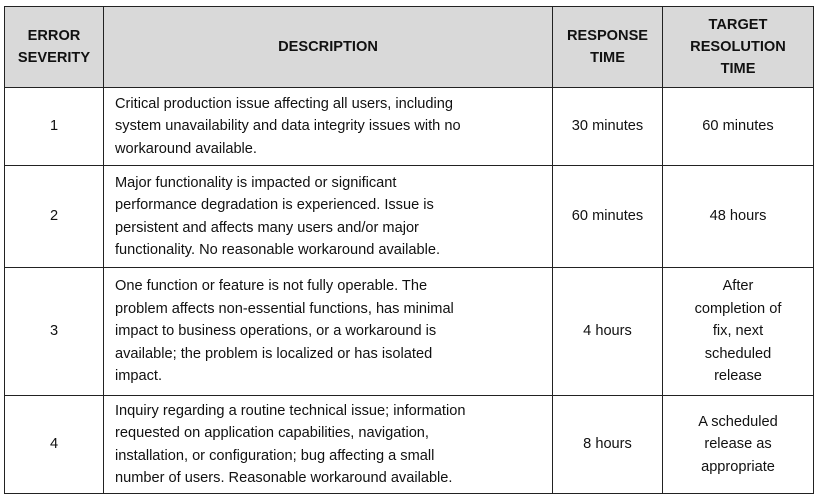 The height and width of the screenshot is (500, 817). What do you see at coordinates (738, 25) in the screenshot?
I see `header-text: TARGET` at bounding box center [738, 25].